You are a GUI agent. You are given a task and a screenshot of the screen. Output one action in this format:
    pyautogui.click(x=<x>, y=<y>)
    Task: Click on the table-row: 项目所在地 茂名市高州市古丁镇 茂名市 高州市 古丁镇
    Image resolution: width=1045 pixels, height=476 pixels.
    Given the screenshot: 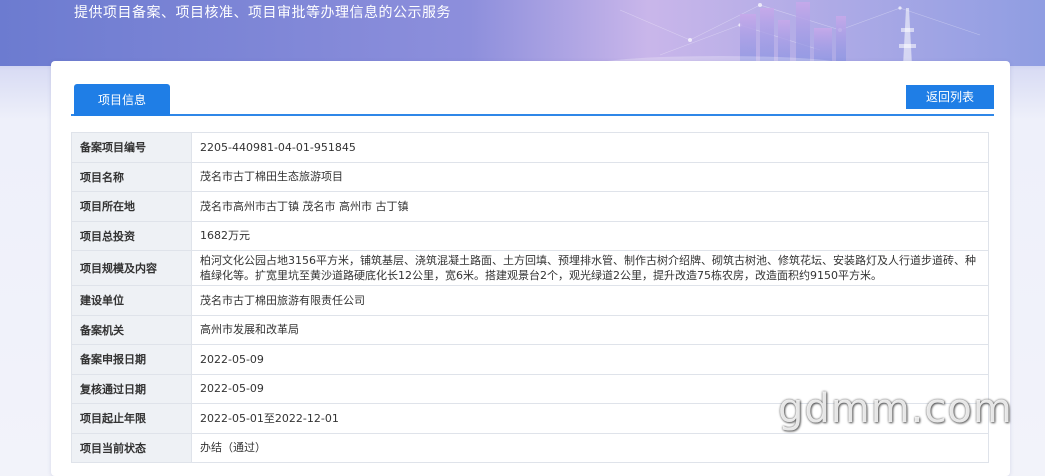 What is the action you would take?
    pyautogui.click(x=530, y=206)
    